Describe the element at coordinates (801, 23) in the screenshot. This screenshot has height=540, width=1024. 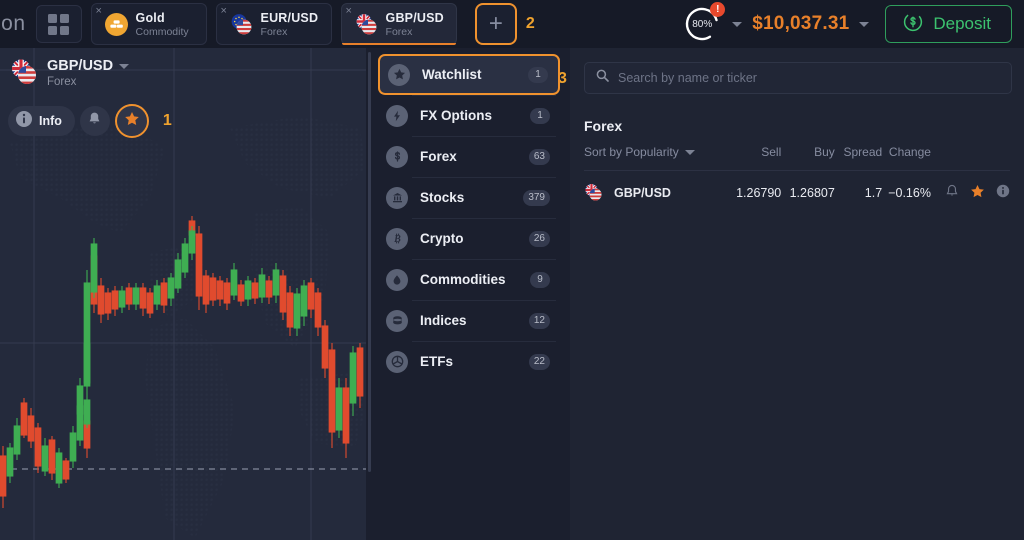
I see `account-balance: $10,037.31` at that location.